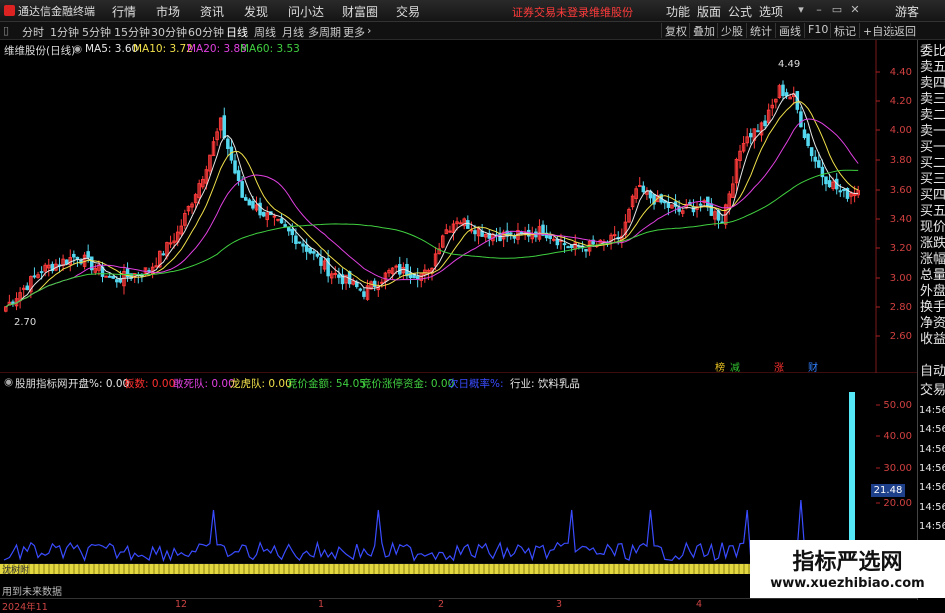  I want to click on legend-toggle-icon: ◉, so click(77, 49).